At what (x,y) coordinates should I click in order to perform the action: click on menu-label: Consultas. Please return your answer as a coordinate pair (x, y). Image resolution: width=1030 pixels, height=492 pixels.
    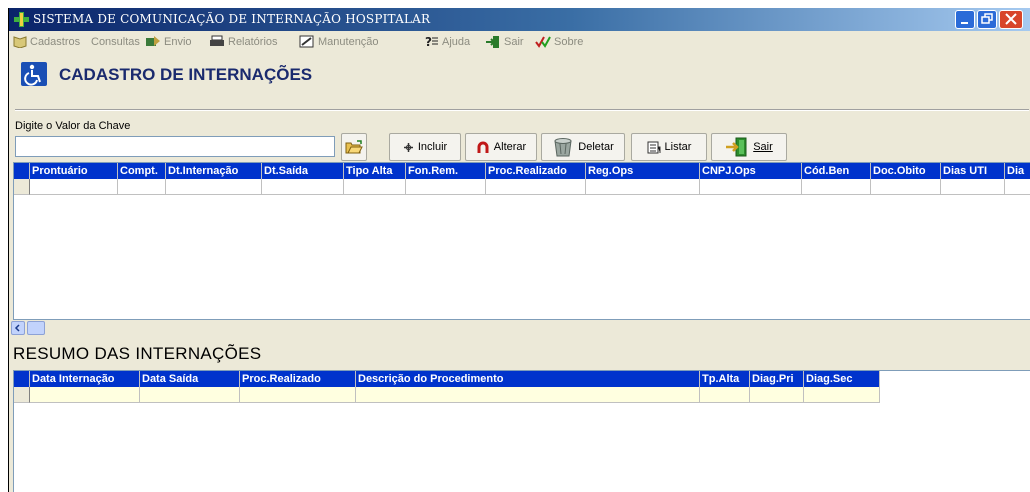
    Looking at the image, I should click on (115, 41).